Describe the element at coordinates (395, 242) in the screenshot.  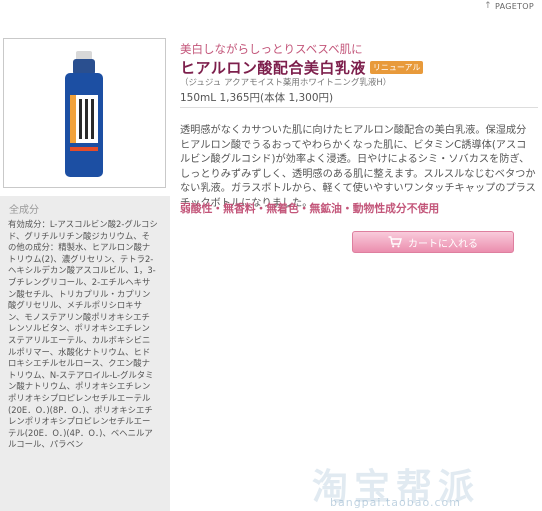
I see `cart-icon` at that location.